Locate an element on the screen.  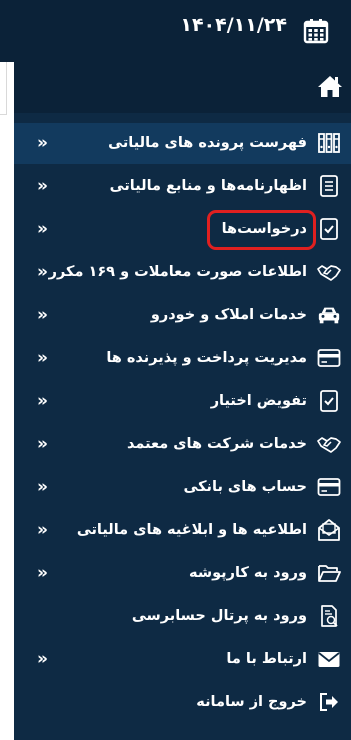
menu-item-audit-portal: ورود به پرتال حسابرسی is located at coordinates (182, 616).